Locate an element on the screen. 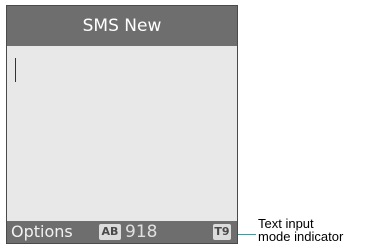  callout-label: Text input mode indicator is located at coordinates (317, 230).